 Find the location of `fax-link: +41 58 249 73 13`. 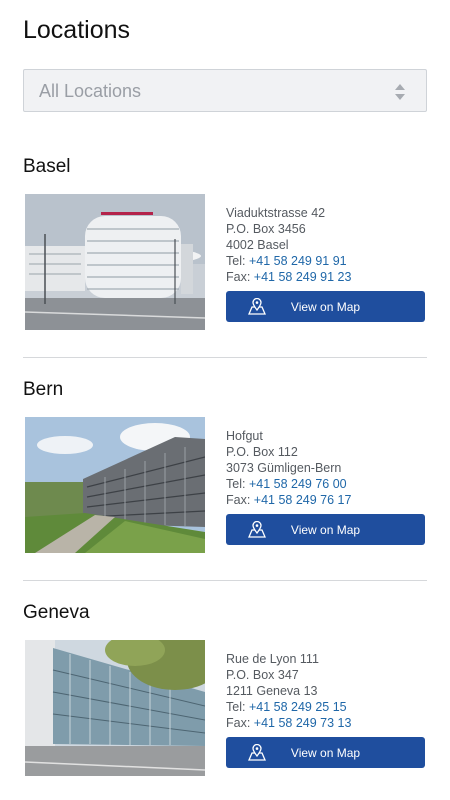

fax-link: +41 58 249 73 13 is located at coordinates (303, 723).